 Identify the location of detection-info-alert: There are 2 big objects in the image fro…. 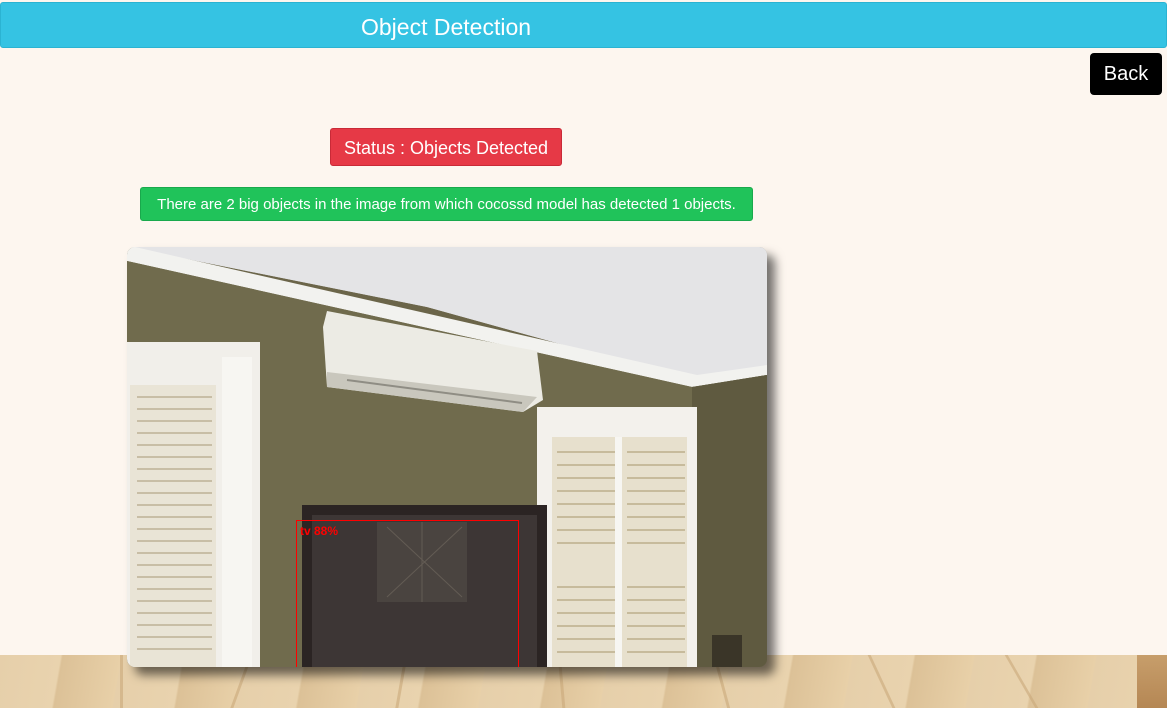
(446, 204).